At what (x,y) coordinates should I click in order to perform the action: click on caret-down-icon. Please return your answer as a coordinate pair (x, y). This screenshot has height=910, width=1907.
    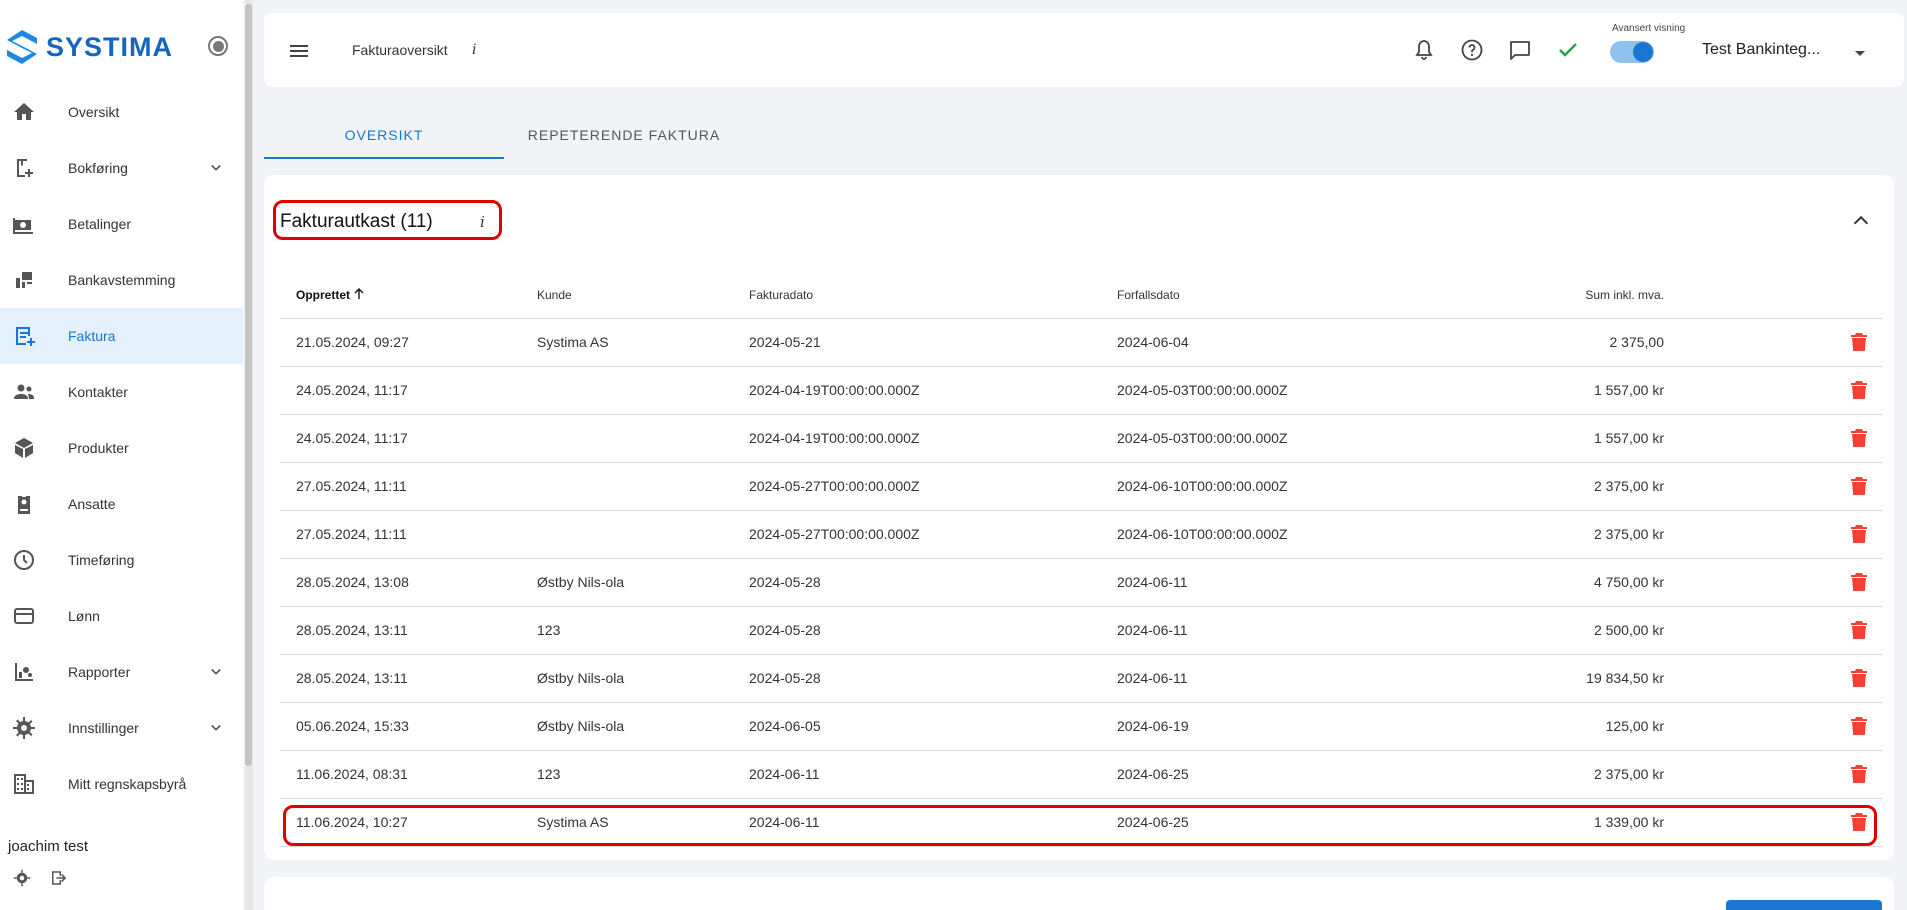
    Looking at the image, I should click on (1860, 53).